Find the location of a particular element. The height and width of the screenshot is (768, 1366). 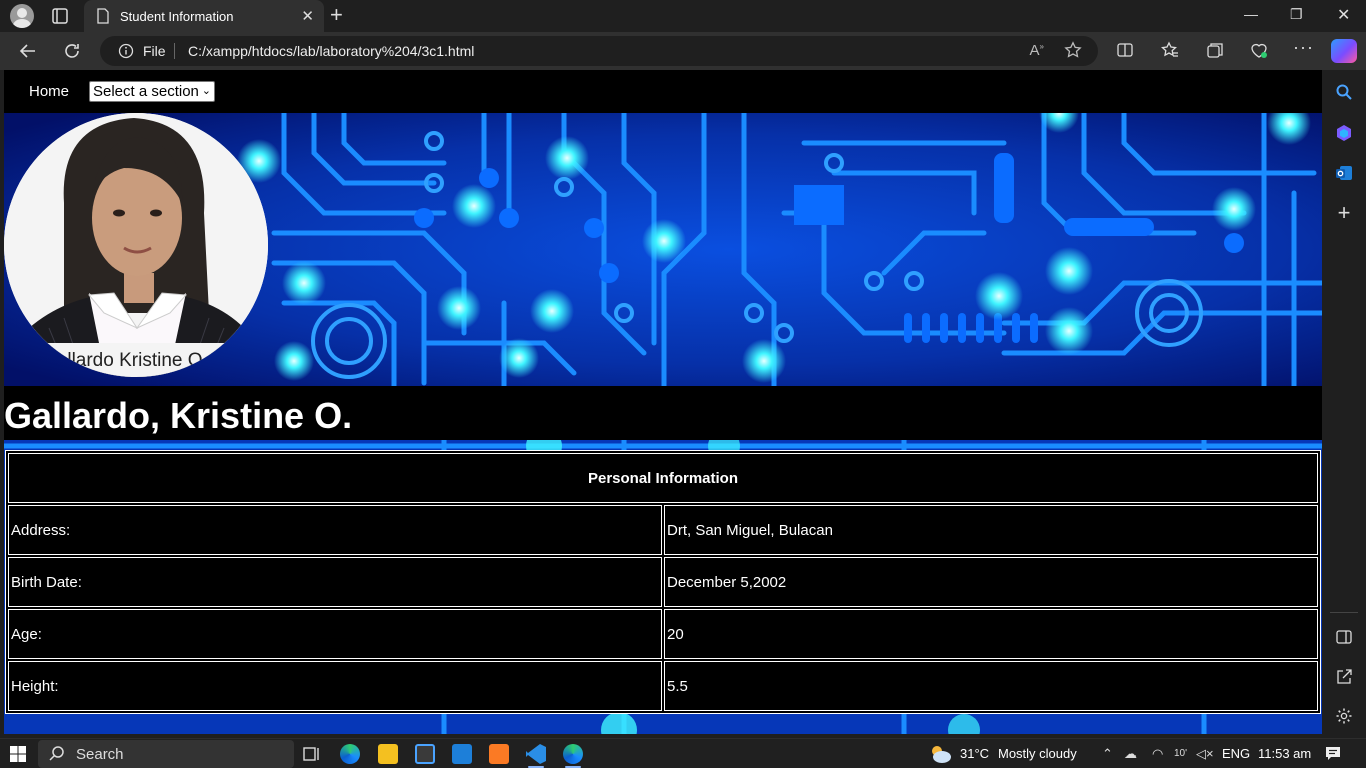

taskbar-search-label: Search is located at coordinates (100, 754).